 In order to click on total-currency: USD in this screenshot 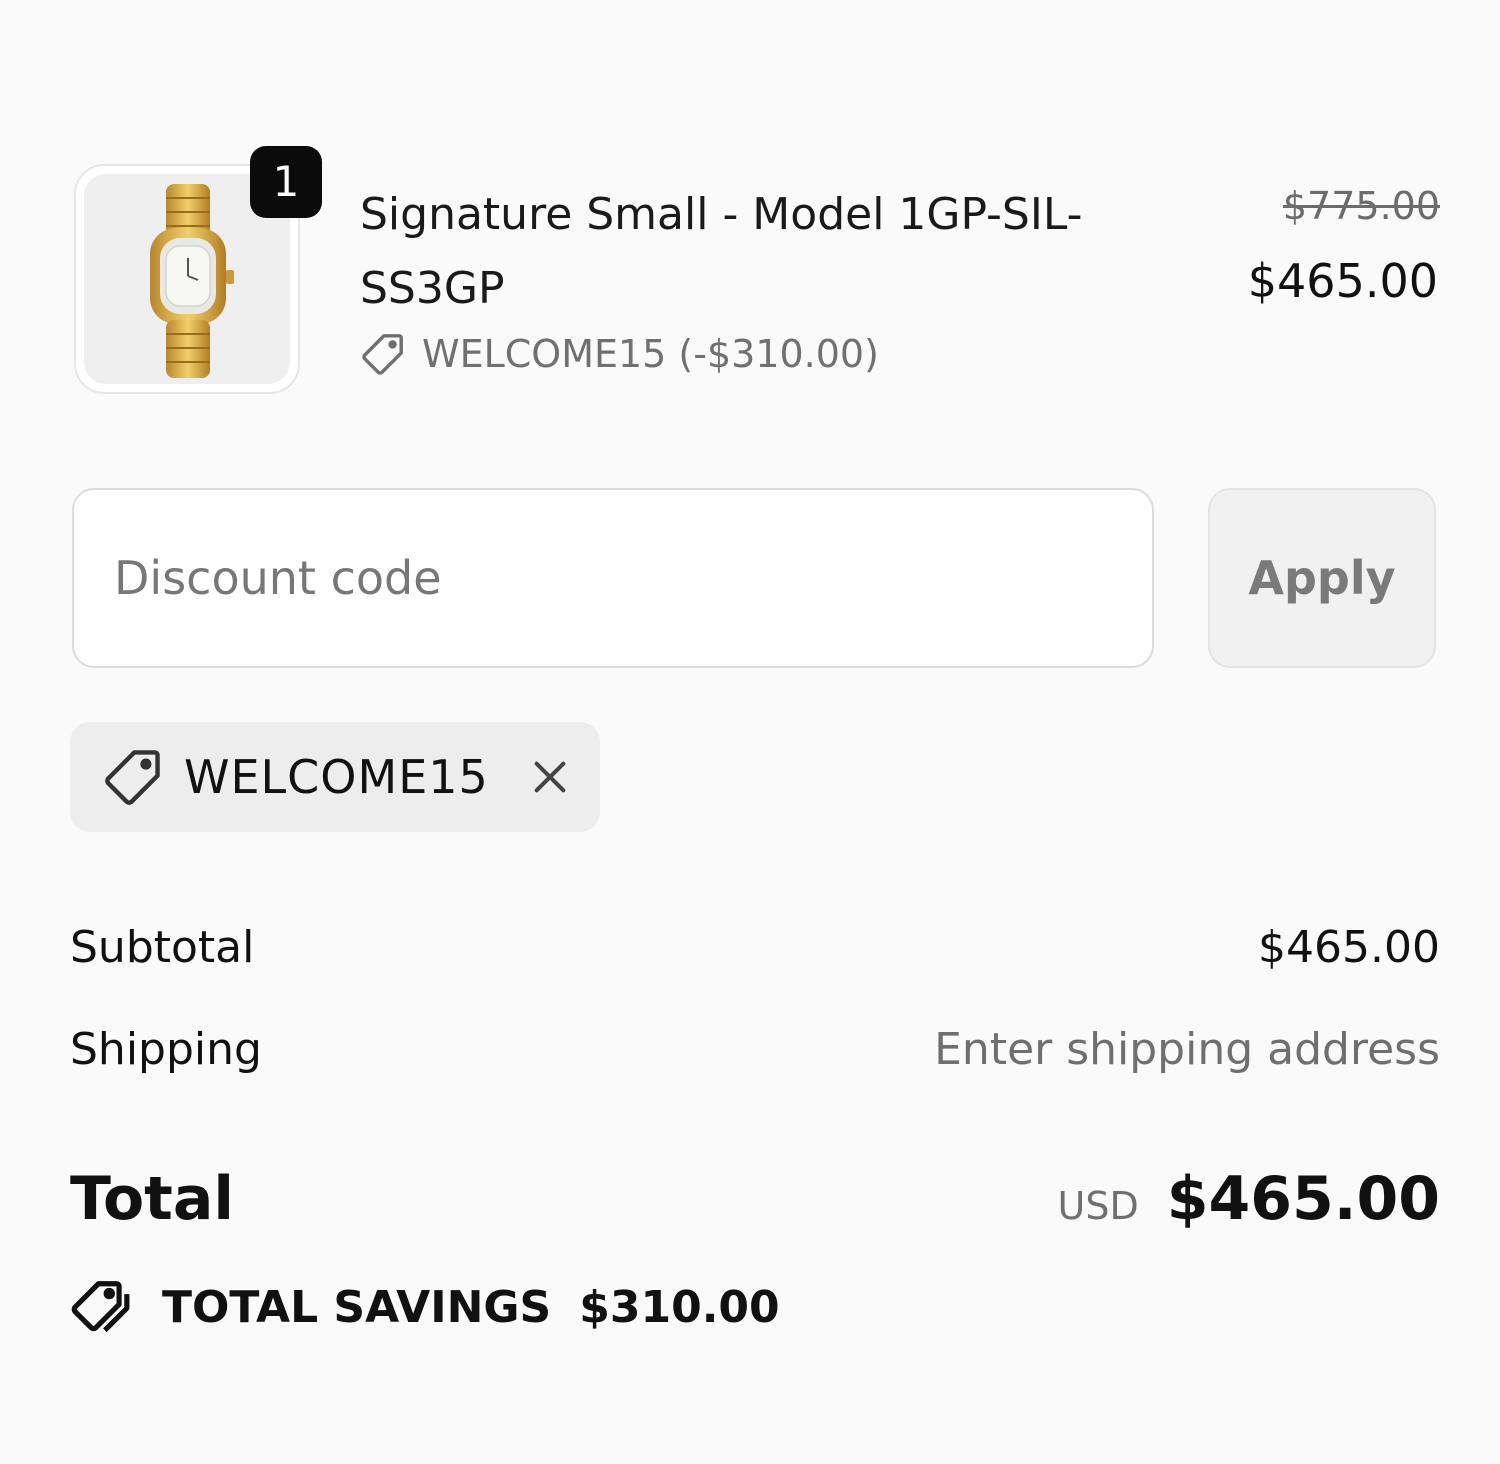, I will do `click(1098, 1206)`.